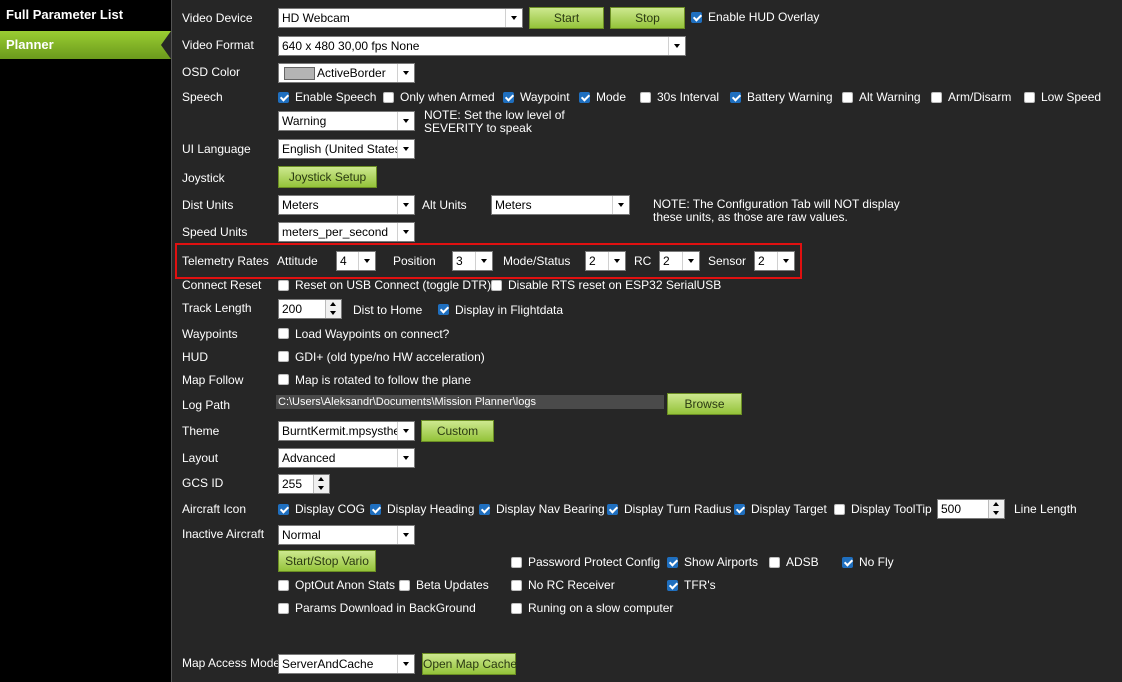 This screenshot has height=682, width=1122. Describe the element at coordinates (735, 97) in the screenshot. I see `battery-warning-checkbox` at that location.